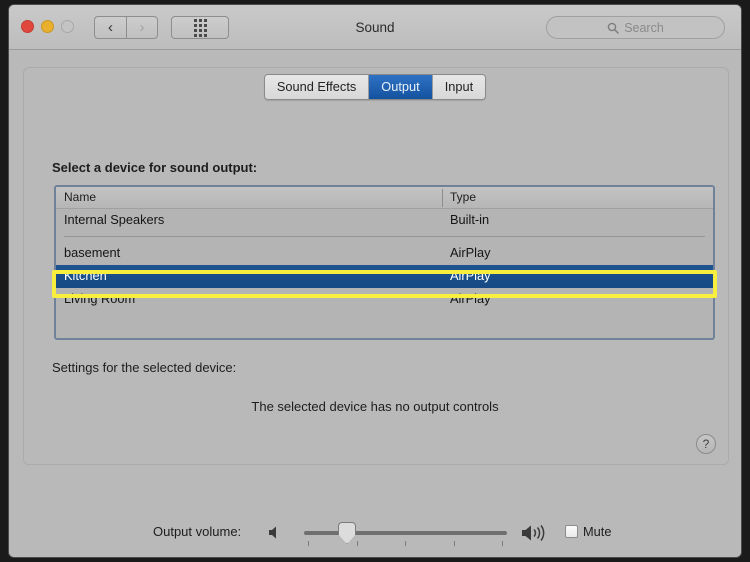 The height and width of the screenshot is (562, 750). What do you see at coordinates (384, 276) in the screenshot?
I see `table-row-kitchen: Kitchen AirPlay` at bounding box center [384, 276].